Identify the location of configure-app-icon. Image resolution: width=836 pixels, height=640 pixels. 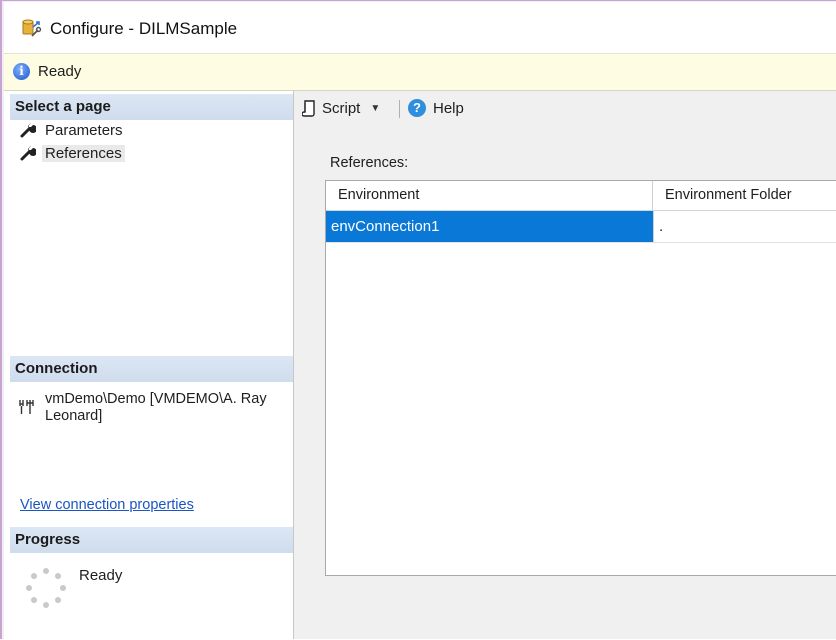
(32, 28).